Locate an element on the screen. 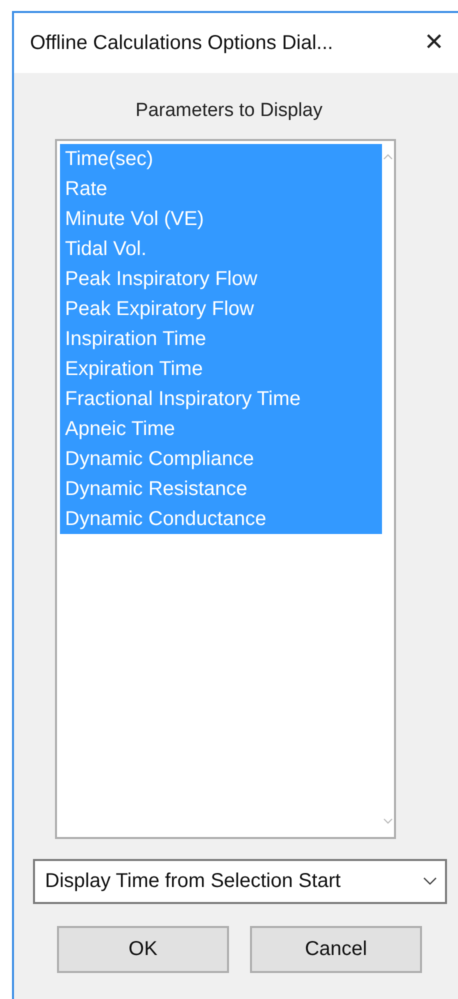 Image resolution: width=458 pixels, height=999 pixels. time-dropdown: Display Time from Selection Start is located at coordinates (240, 881).